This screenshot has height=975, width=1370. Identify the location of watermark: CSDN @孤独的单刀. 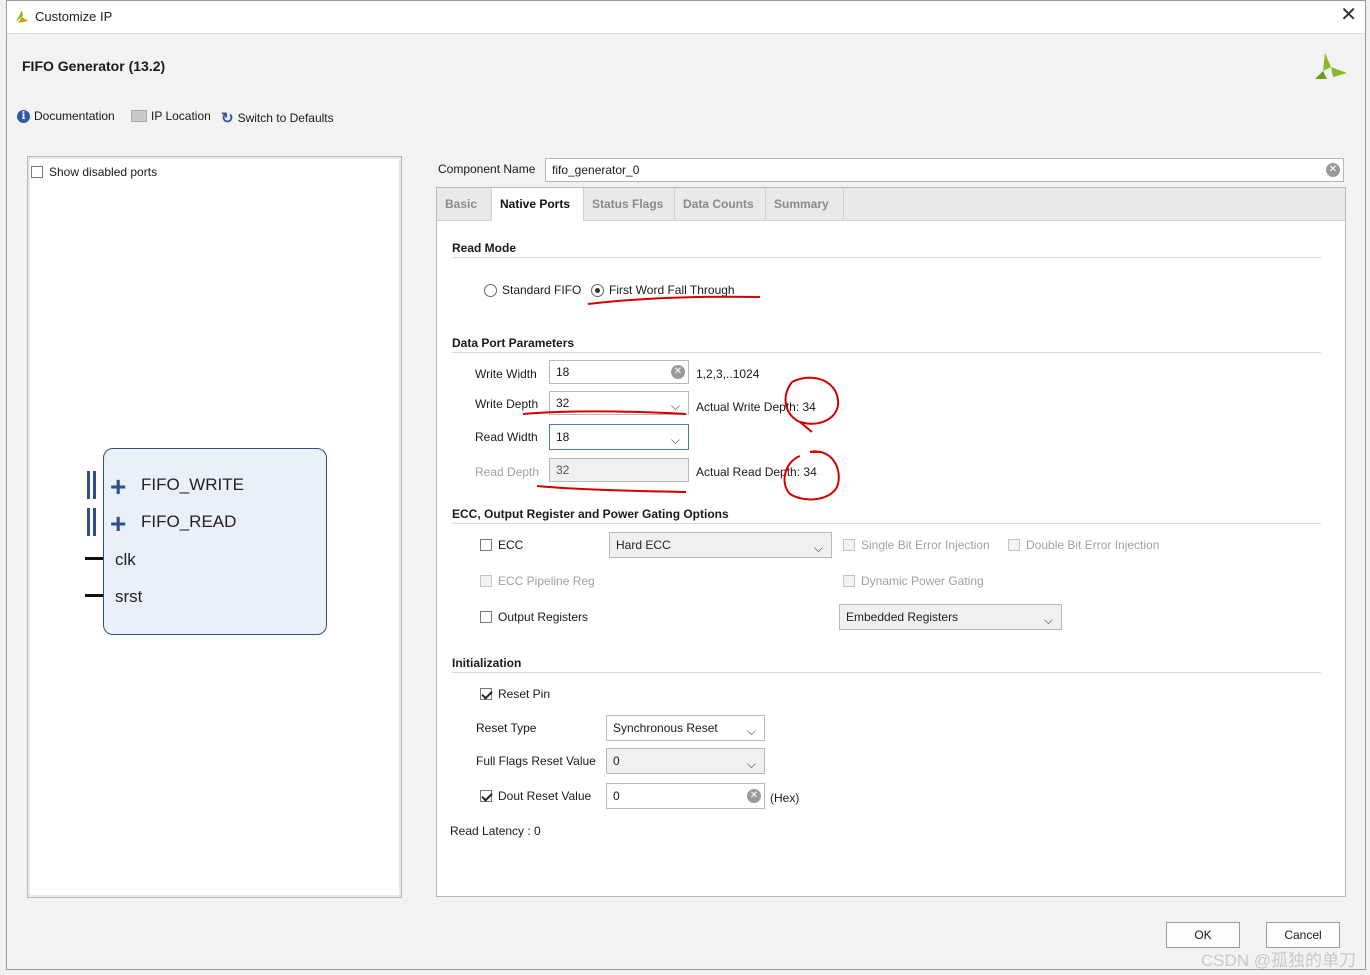
(1278, 960).